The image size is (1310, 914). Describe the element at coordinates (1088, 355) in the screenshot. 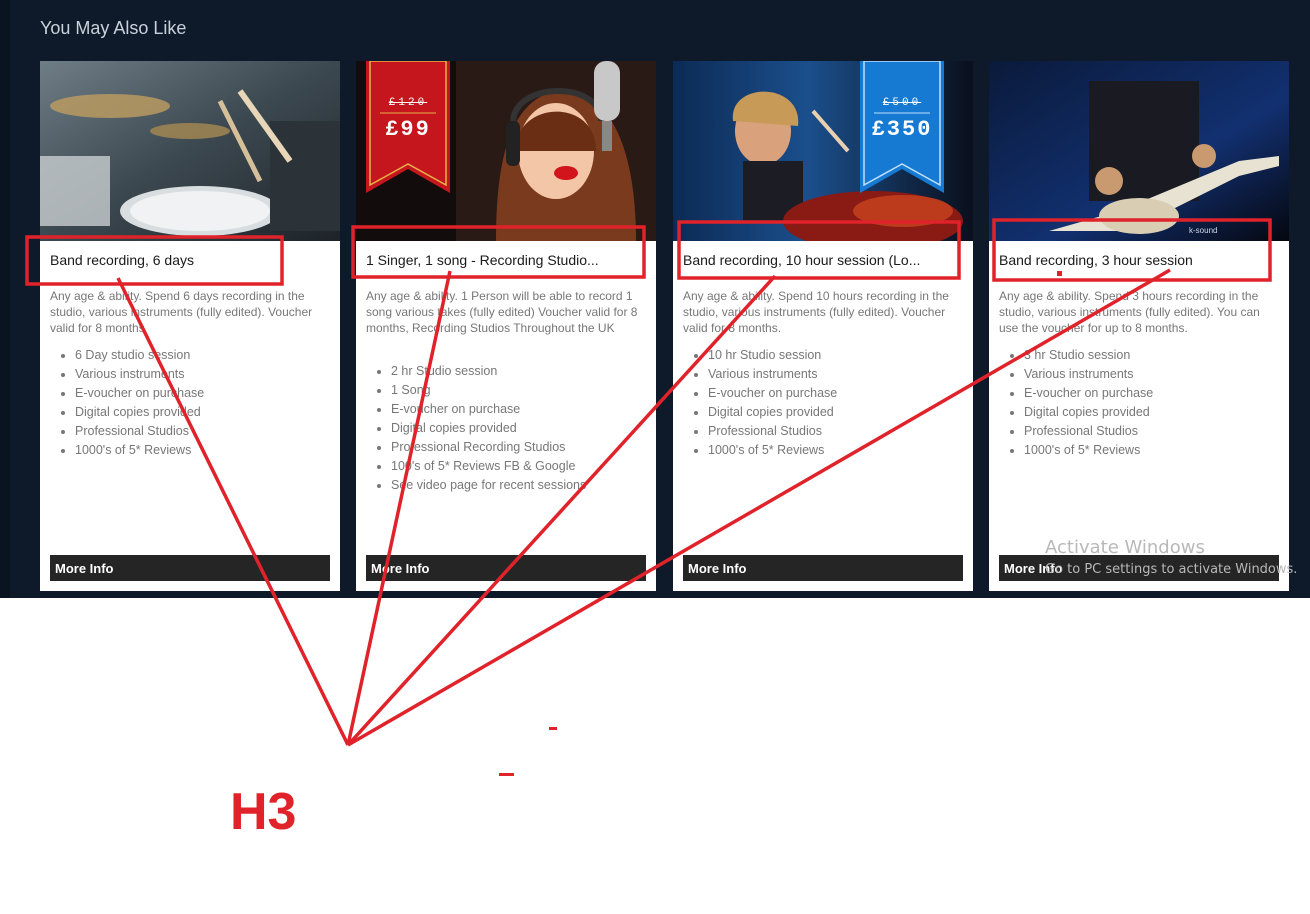

I see `list-item: 3 hr Studio session` at that location.